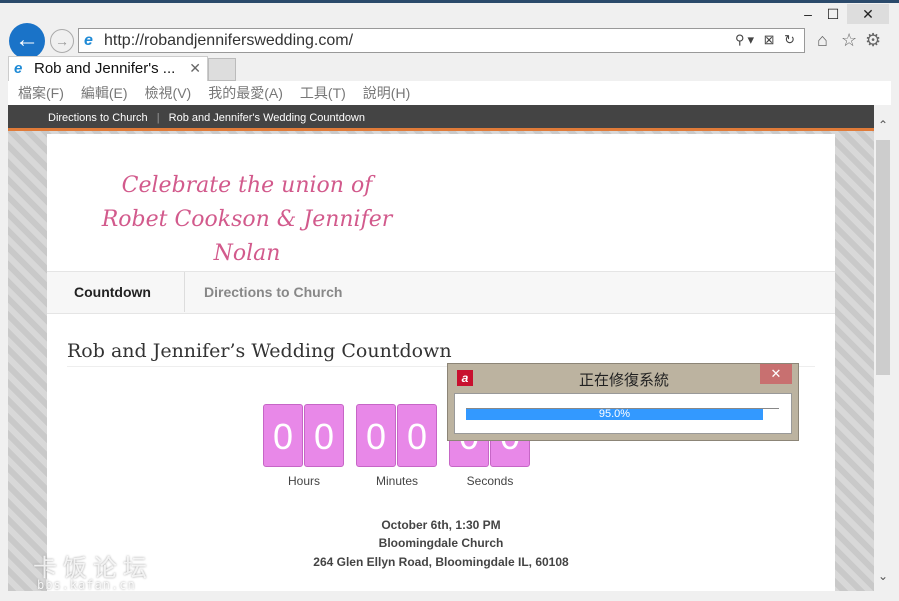  Describe the element at coordinates (868, 14) in the screenshot. I see `close-window-button: ✕` at that location.